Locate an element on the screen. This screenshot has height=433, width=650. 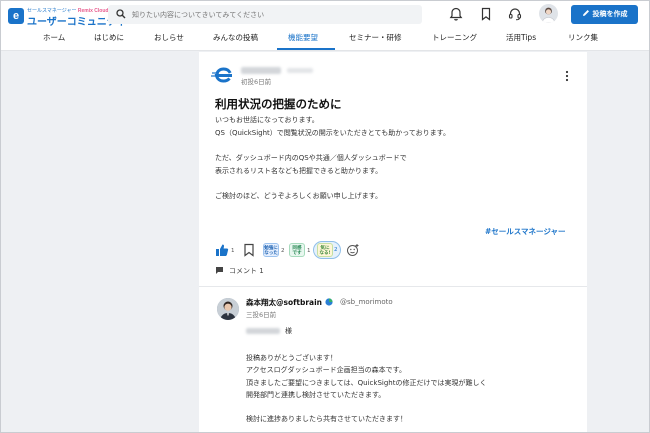
post-timestamp: 初投6日前 is located at coordinates (256, 82).